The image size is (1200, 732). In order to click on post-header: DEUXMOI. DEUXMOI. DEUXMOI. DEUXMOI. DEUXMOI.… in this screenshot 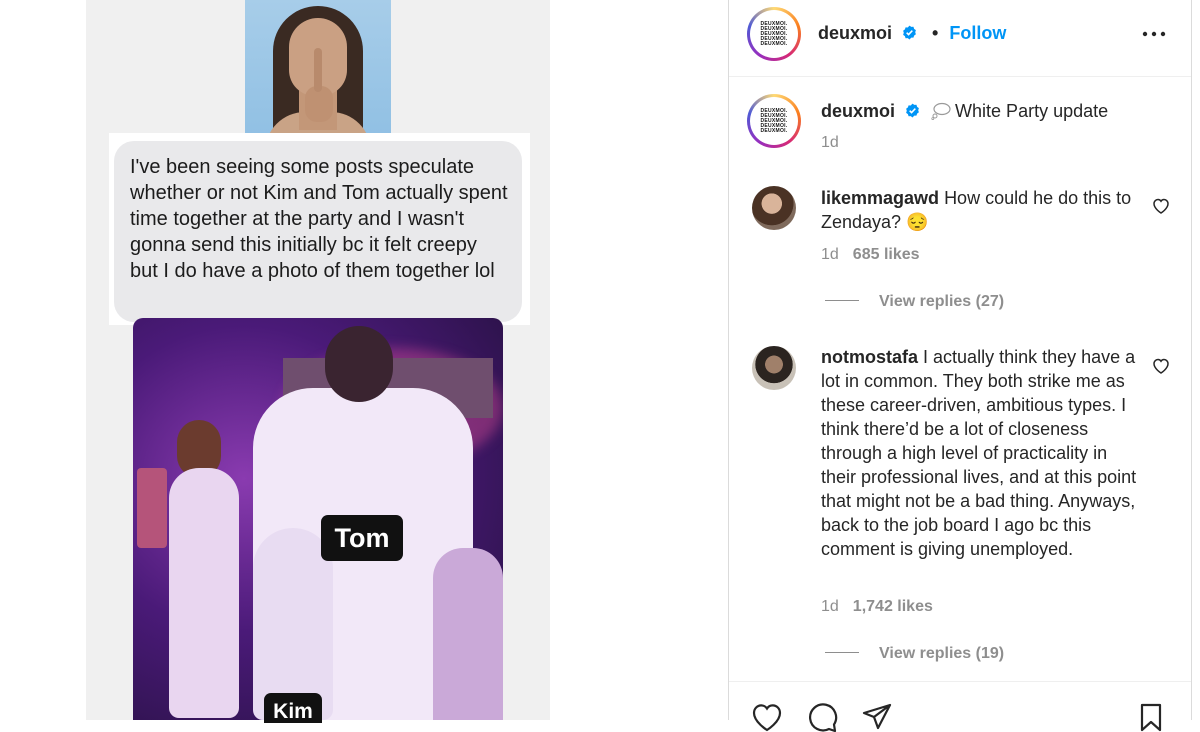, I will do `click(960, 38)`.